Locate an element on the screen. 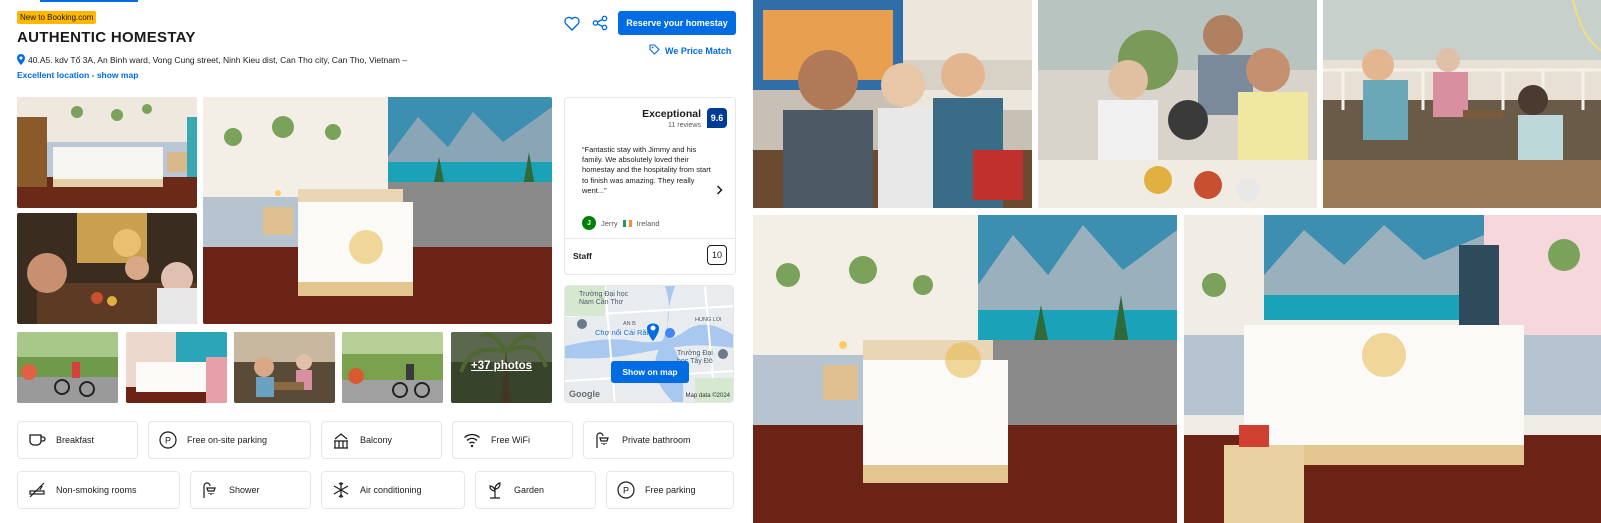 The height and width of the screenshot is (523, 1601). facility-label: Balcony is located at coordinates (376, 440).